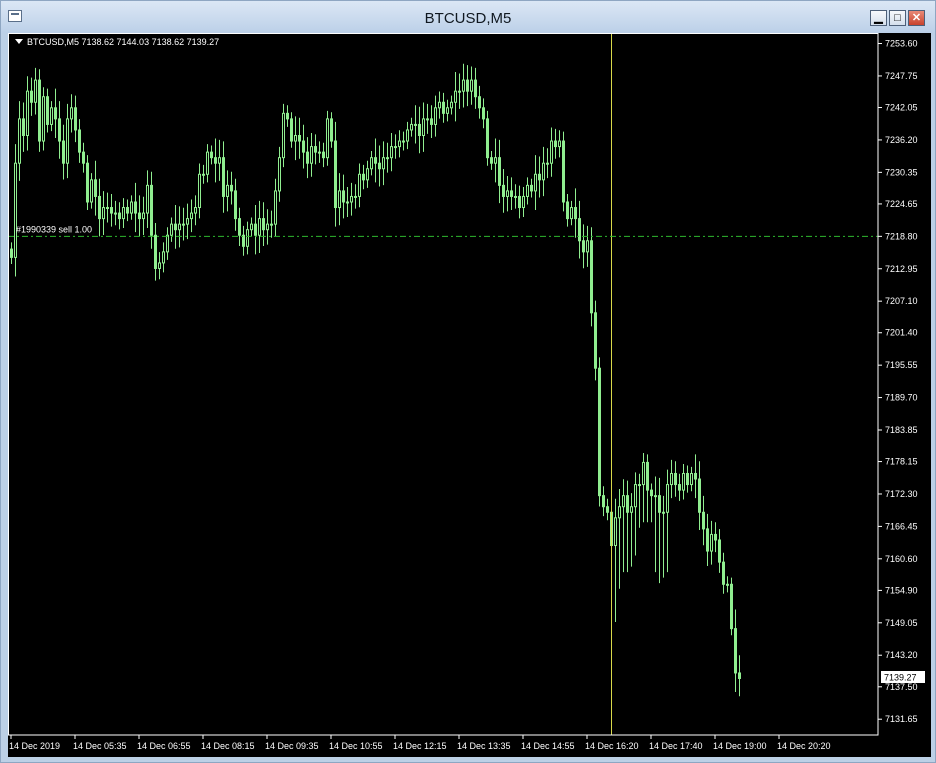 Image resolution: width=936 pixels, height=763 pixels. What do you see at coordinates (901, 108) in the screenshot?
I see `y-tick-label: 7242.05` at bounding box center [901, 108].